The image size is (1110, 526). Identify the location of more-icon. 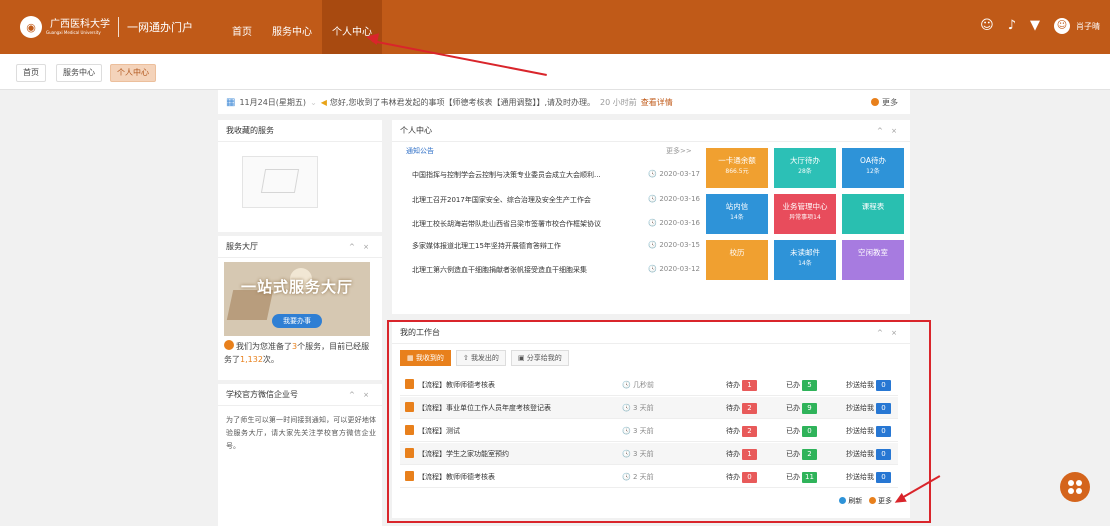
(875, 102).